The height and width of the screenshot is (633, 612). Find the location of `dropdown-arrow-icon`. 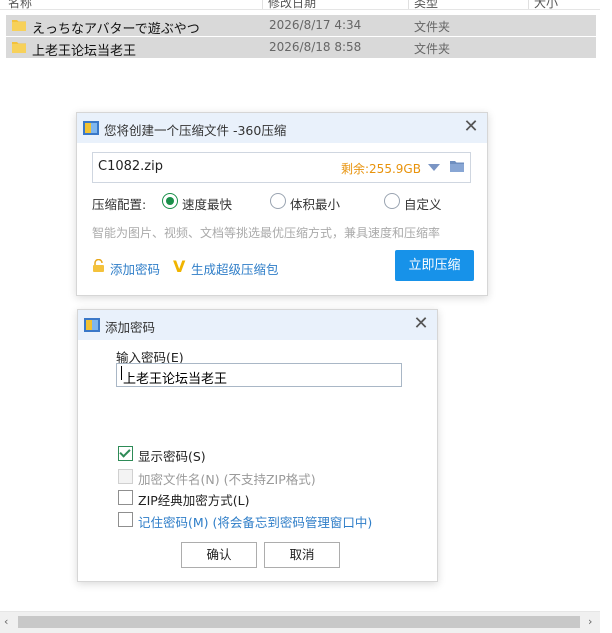

dropdown-arrow-icon is located at coordinates (434, 167).